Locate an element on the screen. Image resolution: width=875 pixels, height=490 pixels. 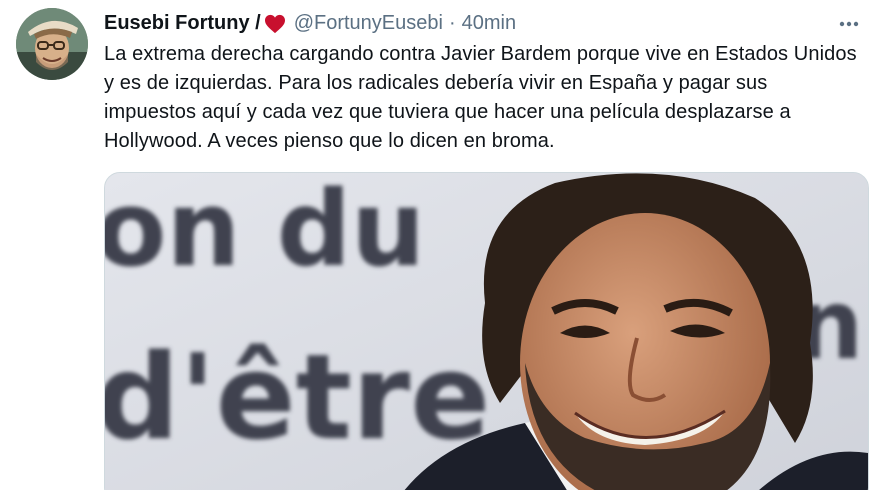
heart-icon is located at coordinates (275, 23).